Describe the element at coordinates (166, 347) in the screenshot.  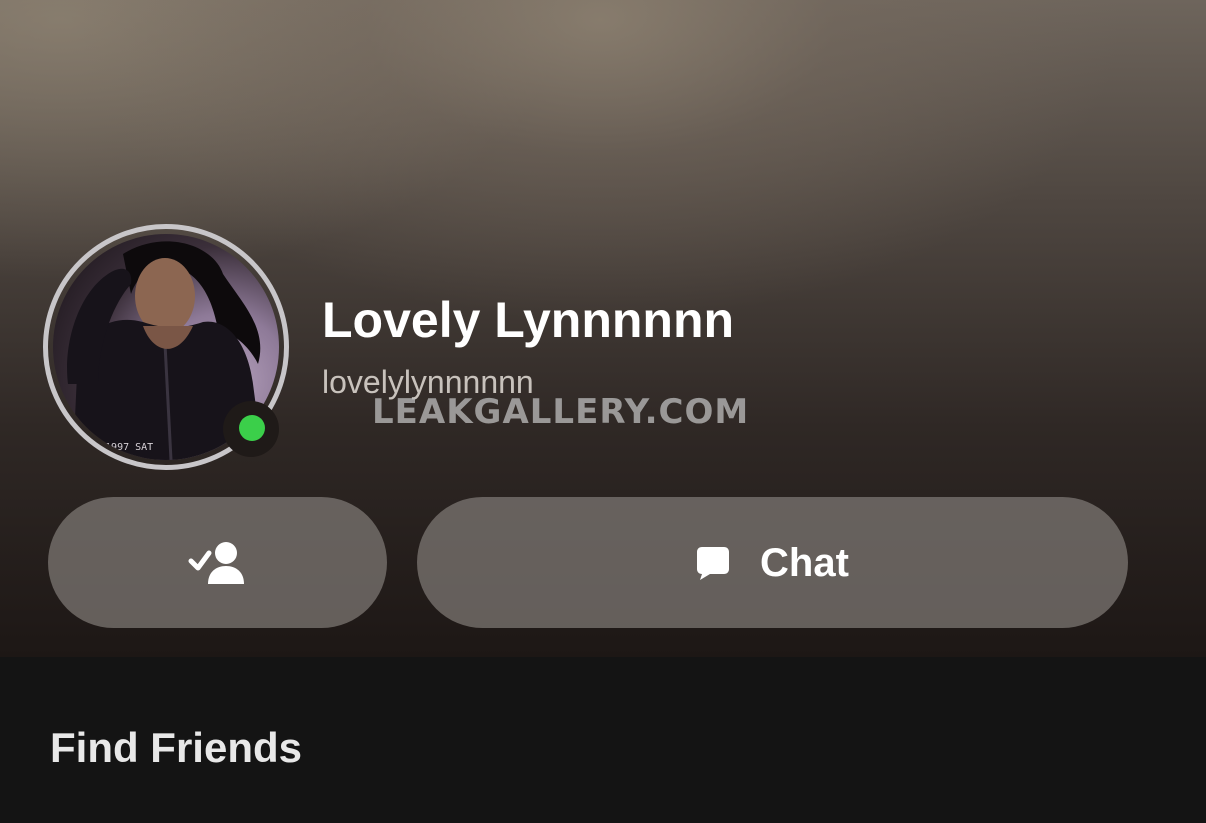
I see `avatar: 3 1997 SAT` at that location.